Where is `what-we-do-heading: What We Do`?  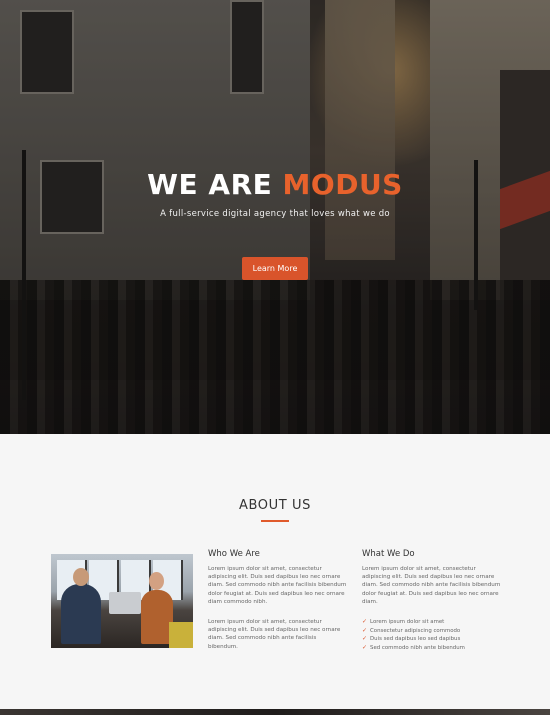 what-we-do-heading: What We Do is located at coordinates (388, 554).